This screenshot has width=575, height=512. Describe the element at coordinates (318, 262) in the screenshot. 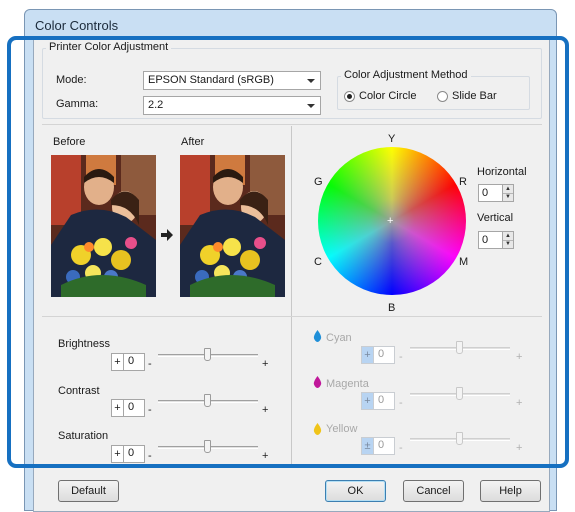

I see `color-circle-label-c: C` at that location.